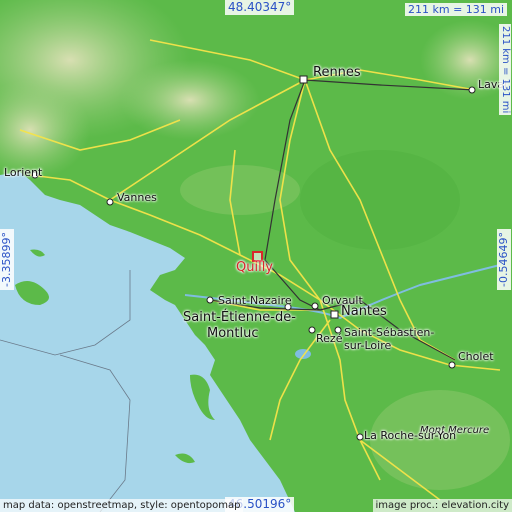 The image size is (512, 512). Describe the element at coordinates (260, 7) in the screenshot. I see `top-latitude: 48.40347°` at that location.